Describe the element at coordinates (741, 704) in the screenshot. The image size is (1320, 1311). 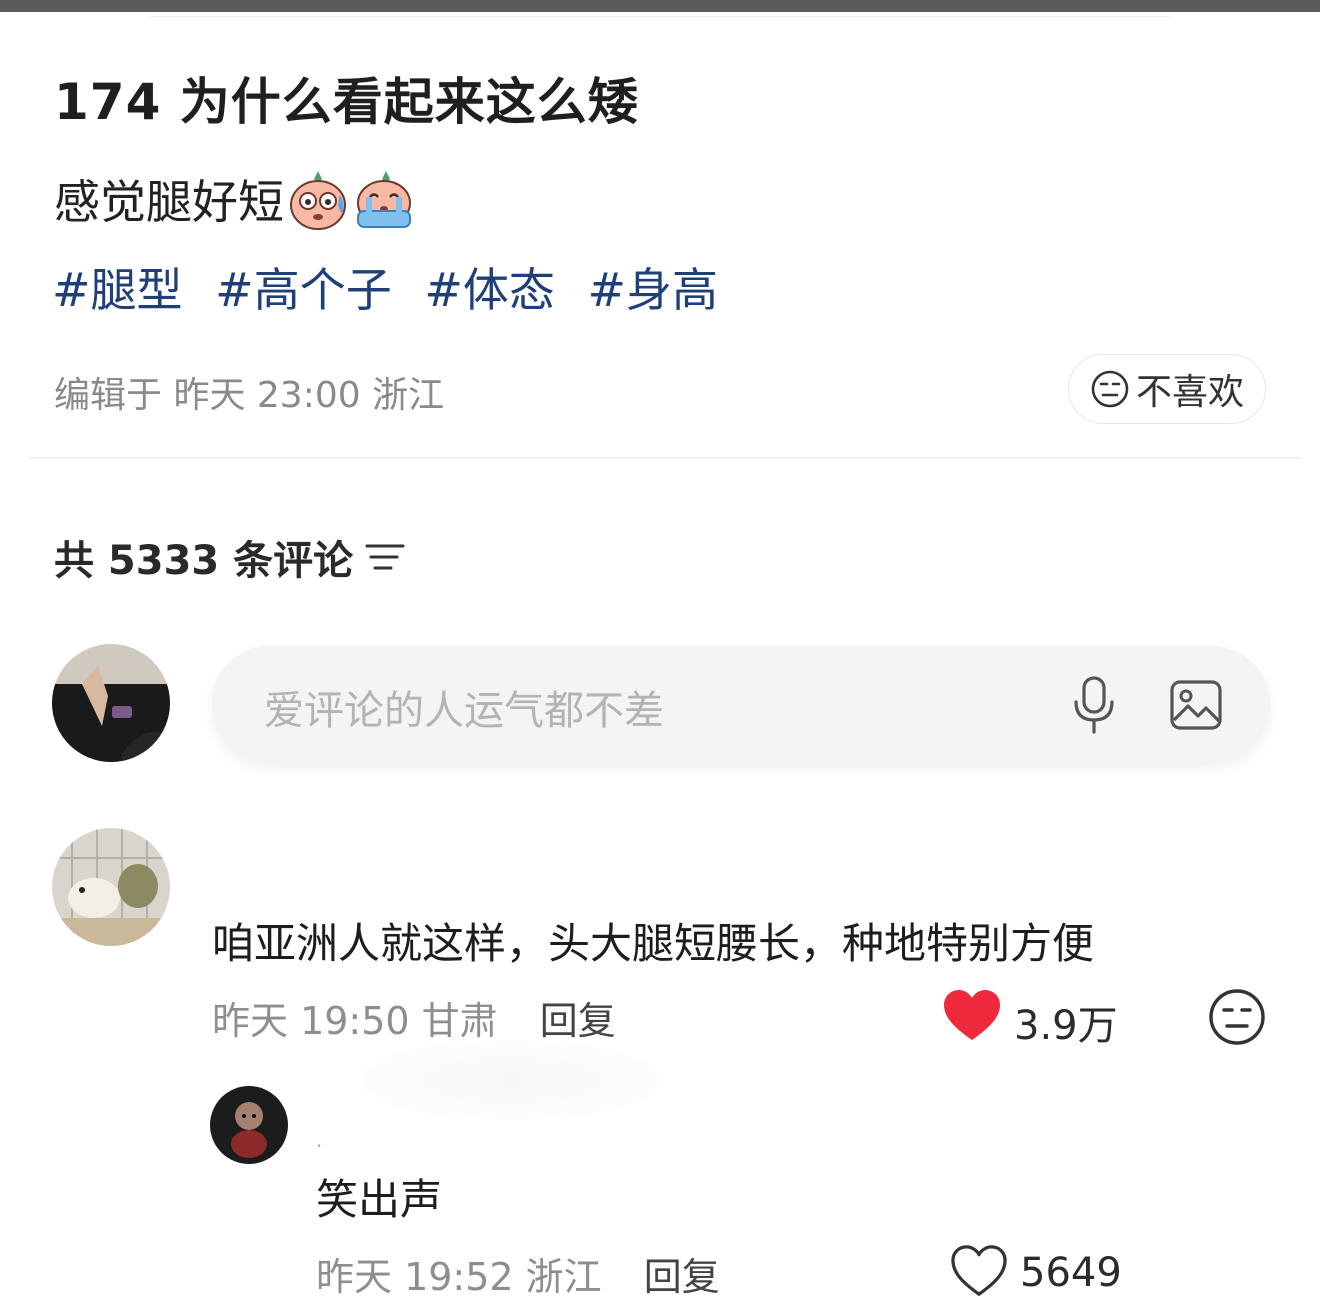
I see `comment-input: 爱评论的人运气都不差` at that location.